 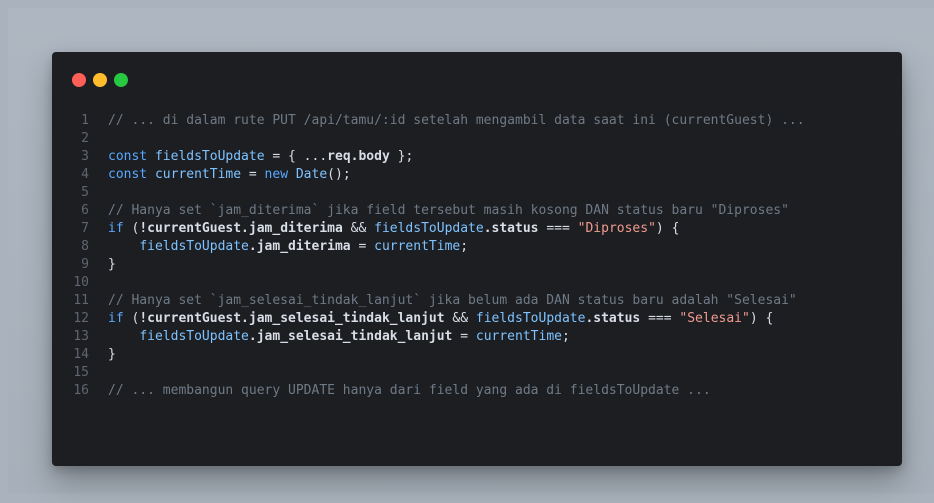 I want to click on code-token: ();, so click(x=339, y=174).